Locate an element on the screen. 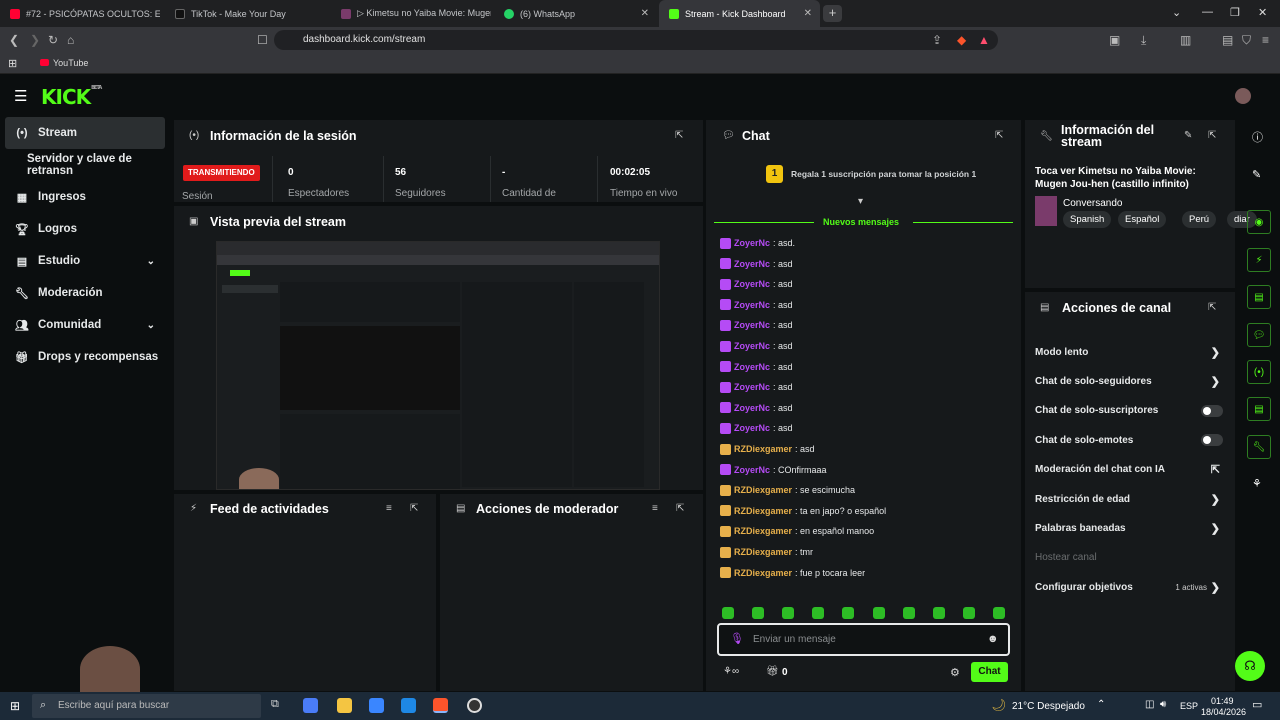 The image size is (1280, 720). chat-send-button: Chat is located at coordinates (989, 672).